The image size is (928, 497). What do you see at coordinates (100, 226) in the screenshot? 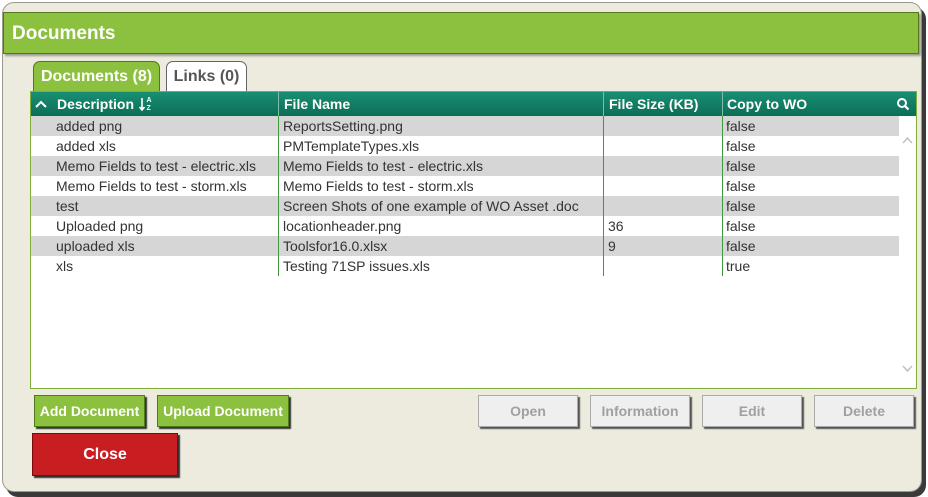
I see `cell-description: Uploaded png` at bounding box center [100, 226].